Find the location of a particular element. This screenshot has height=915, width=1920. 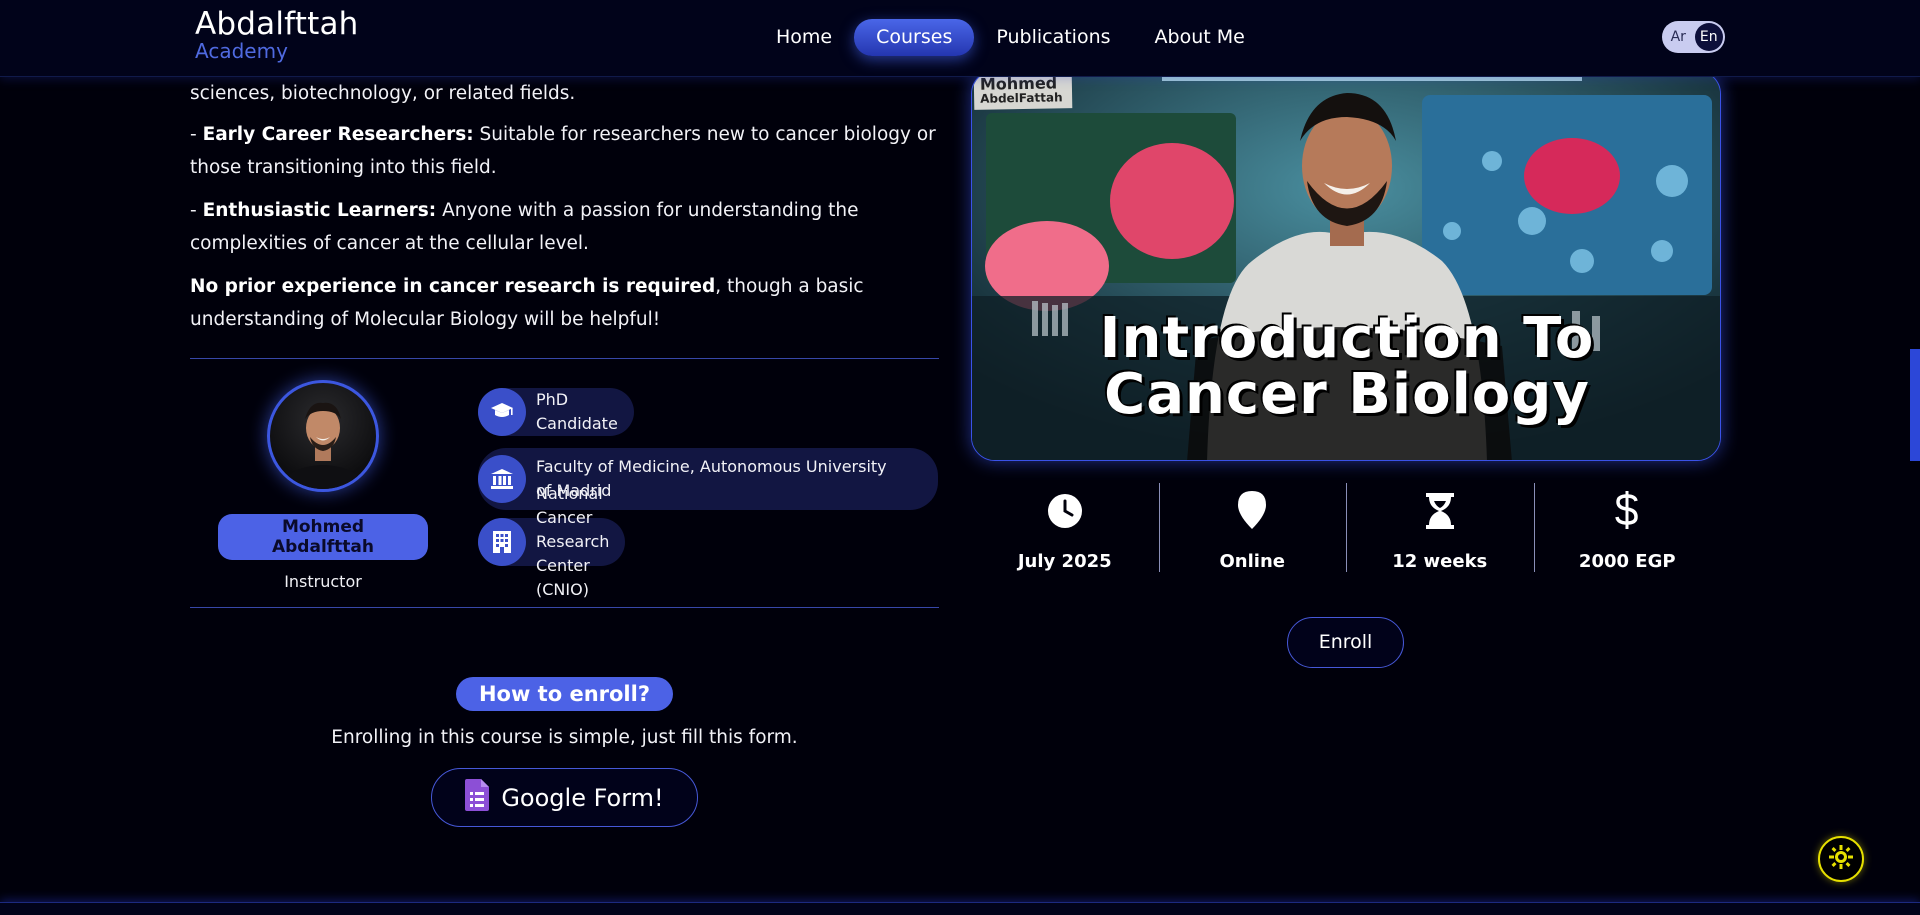

instructor-role: Instructor is located at coordinates (323, 581).